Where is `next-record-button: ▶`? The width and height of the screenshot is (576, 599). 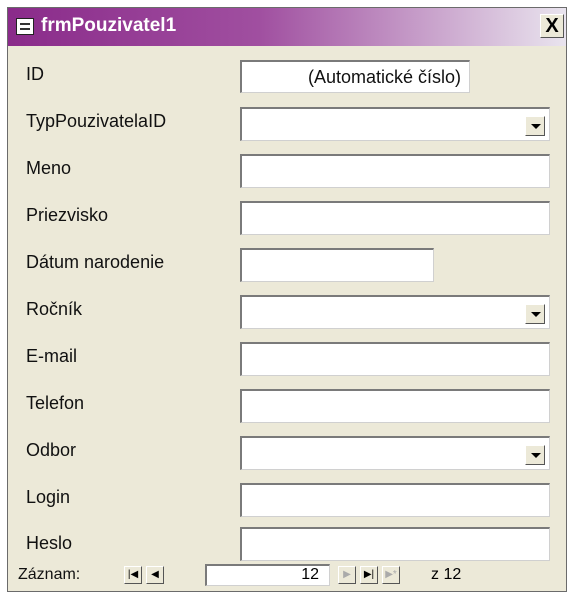
next-record-button: ▶ is located at coordinates (347, 575).